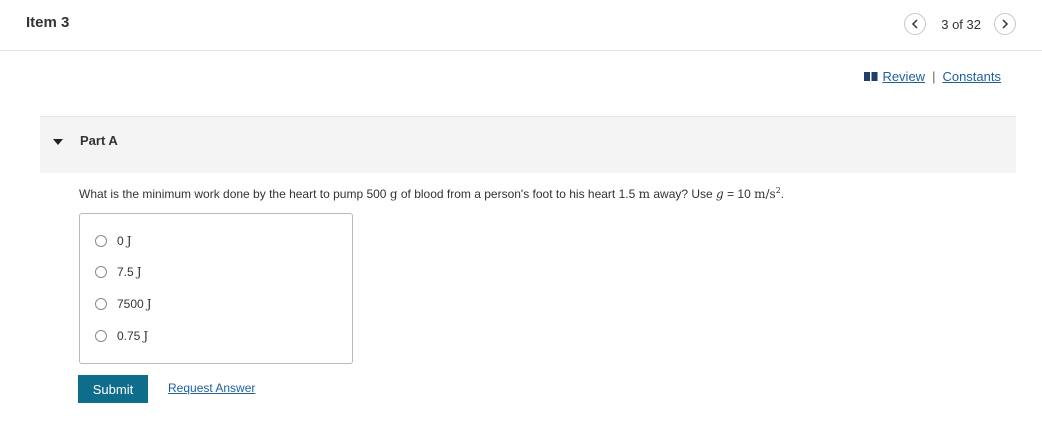 This screenshot has width=1042, height=421. Describe the element at coordinates (211, 388) in the screenshot. I see `request-answer-link: Request Answer` at that location.